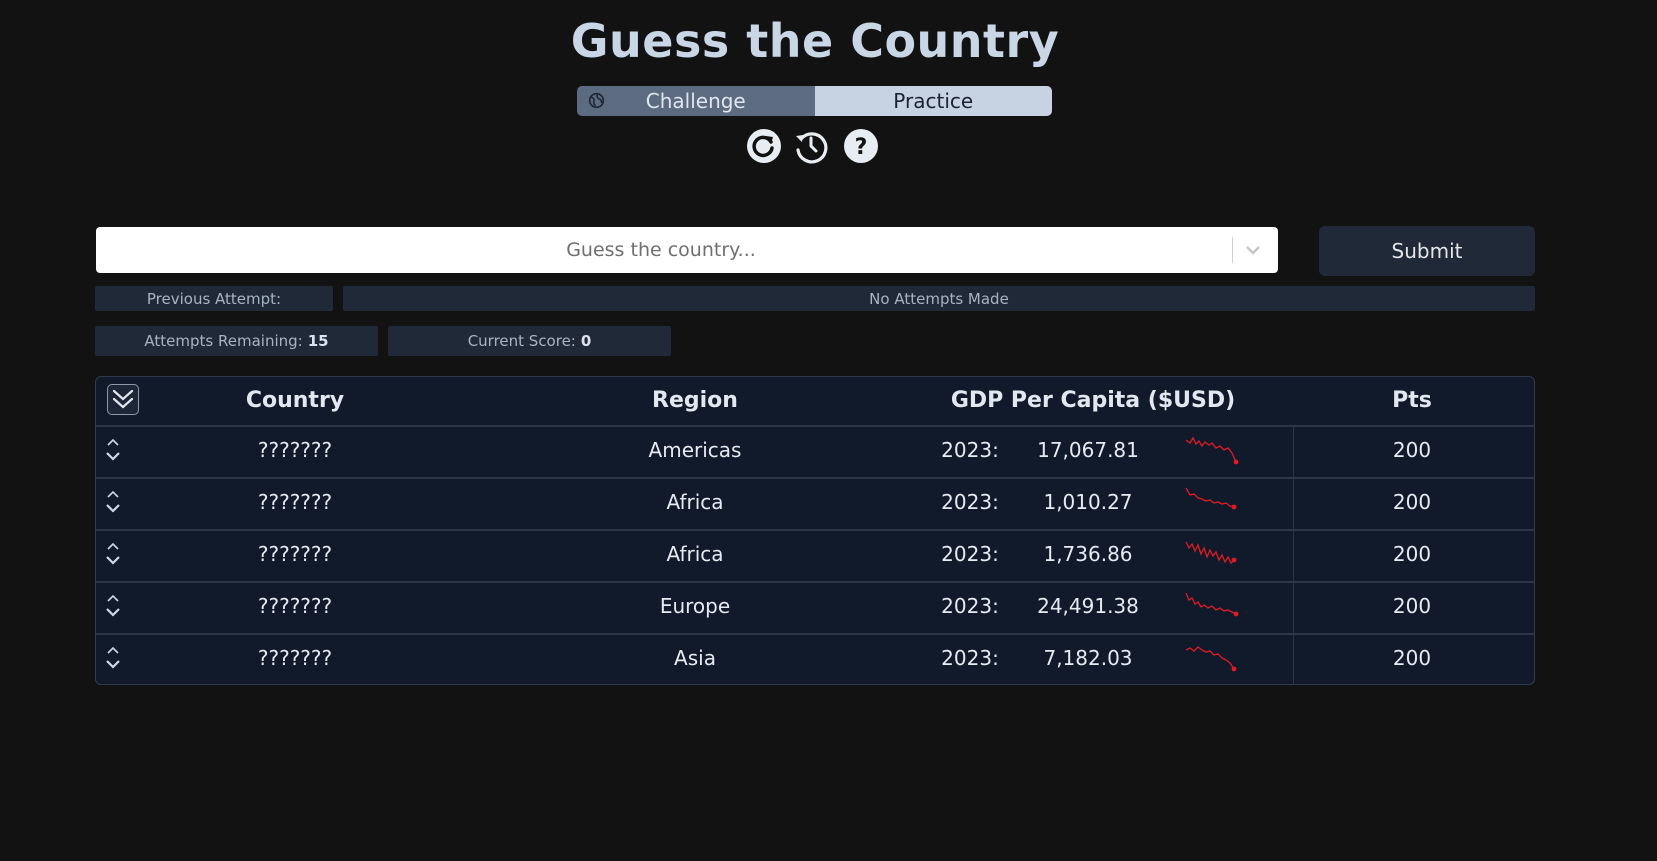 This screenshot has width=1657, height=861. I want to click on previous-attempt-value-text: No Attempts Made, so click(939, 298).